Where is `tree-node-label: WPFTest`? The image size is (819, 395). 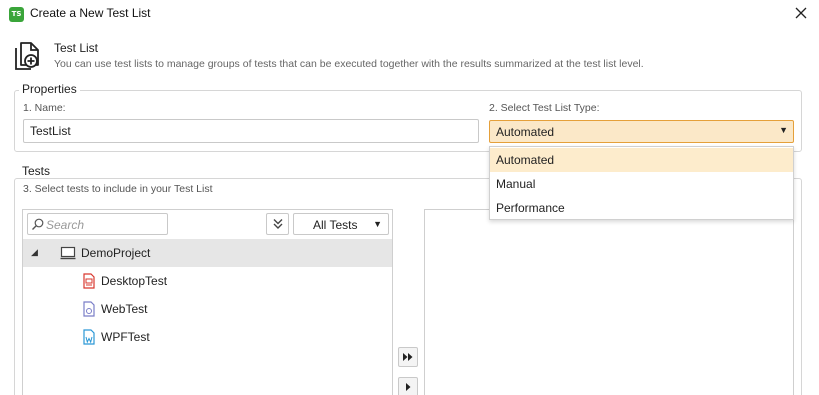 tree-node-label: WPFTest is located at coordinates (125, 337).